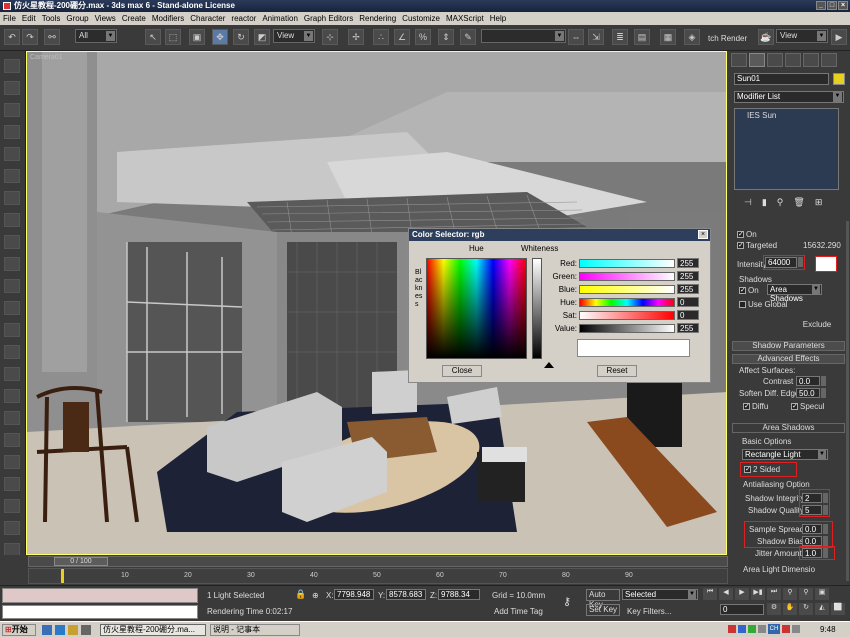 The height and width of the screenshot is (637, 850). Describe the element at coordinates (774, 594) in the screenshot. I see `go-to-end-icon: ⏭` at that location.